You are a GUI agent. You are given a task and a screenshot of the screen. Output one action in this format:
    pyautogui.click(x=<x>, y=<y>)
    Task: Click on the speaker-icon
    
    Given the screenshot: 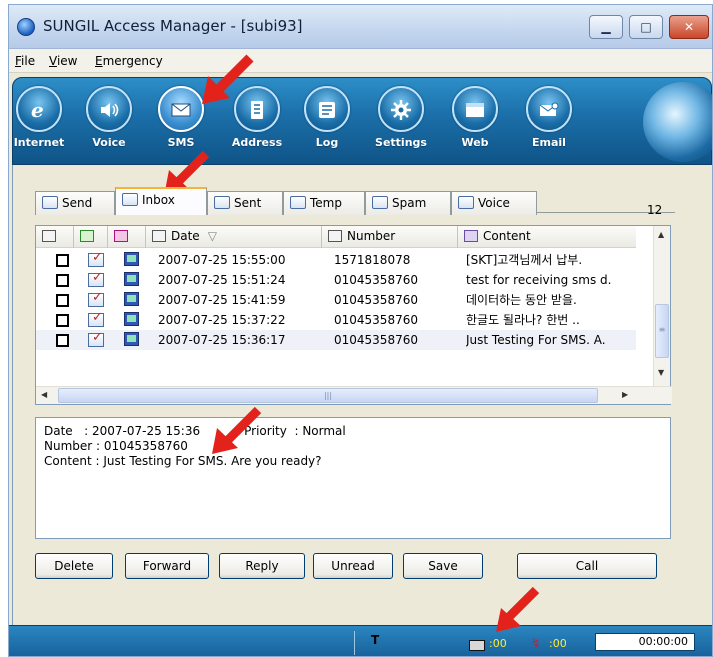 What is the action you would take?
    pyautogui.click(x=110, y=110)
    